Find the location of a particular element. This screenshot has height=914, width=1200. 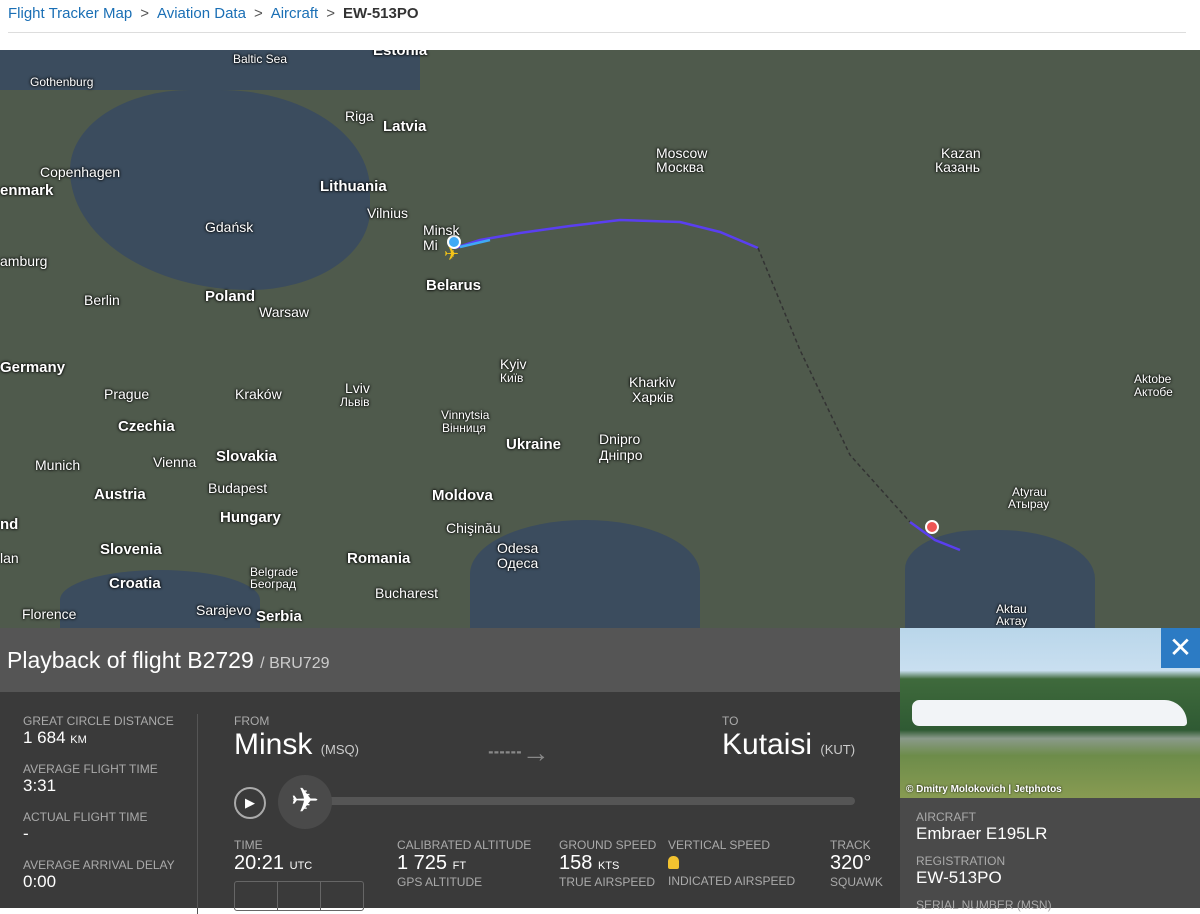

map-label: Slovenia is located at coordinates (131, 549).